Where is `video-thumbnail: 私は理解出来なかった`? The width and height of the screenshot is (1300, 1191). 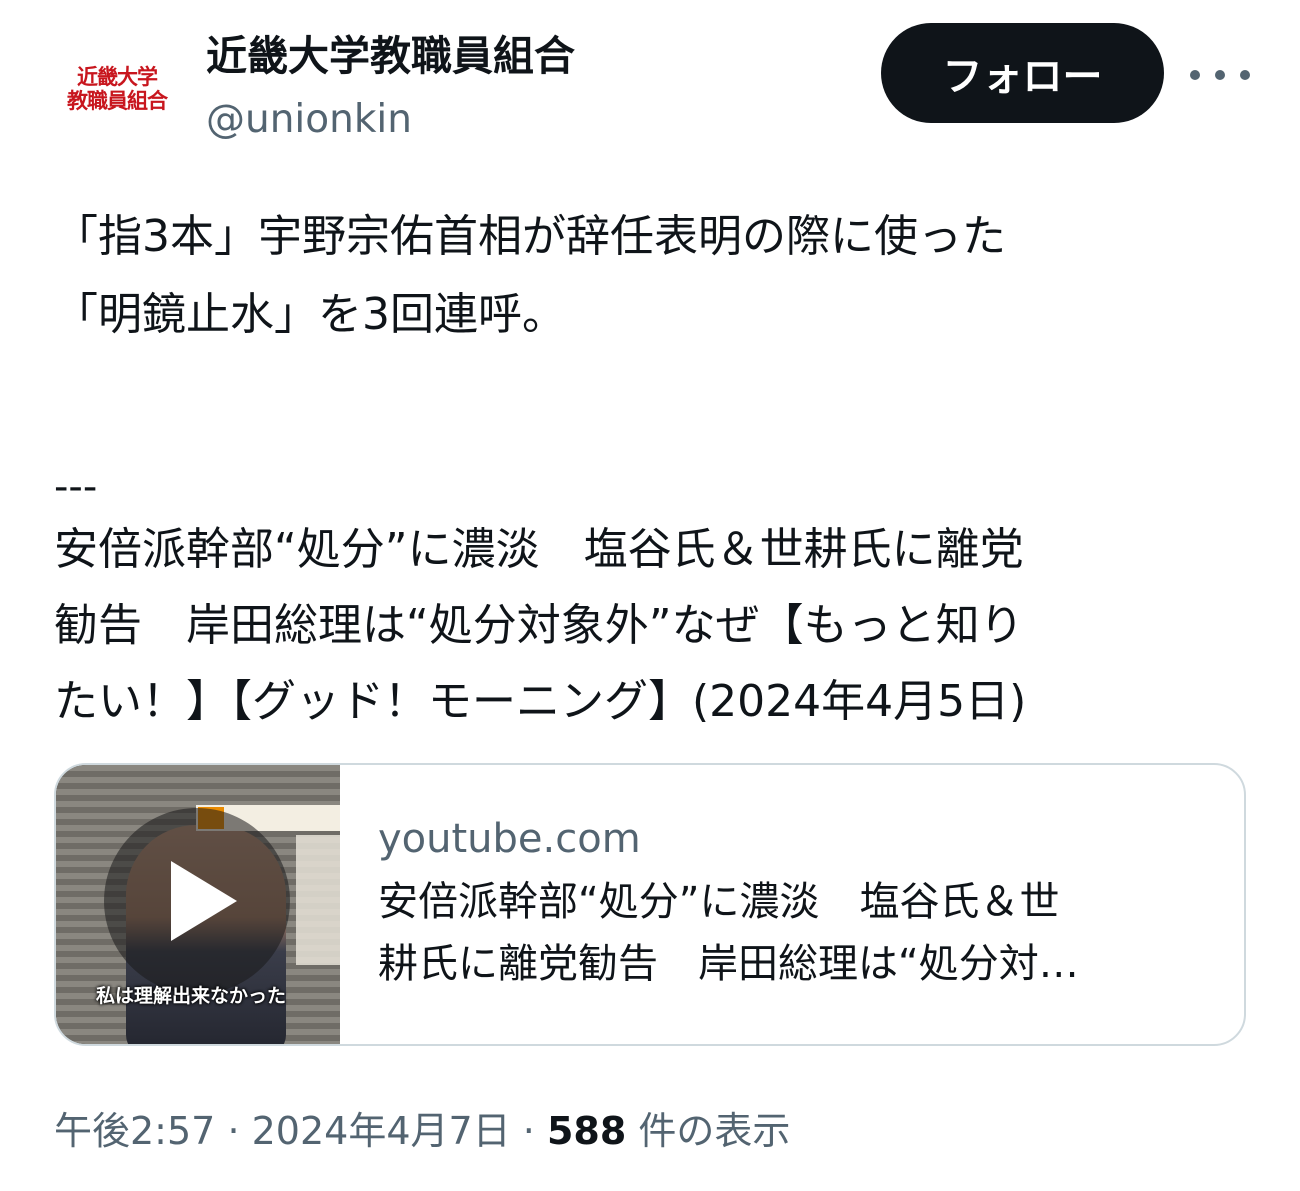 video-thumbnail: 私は理解出来なかった is located at coordinates (198, 904).